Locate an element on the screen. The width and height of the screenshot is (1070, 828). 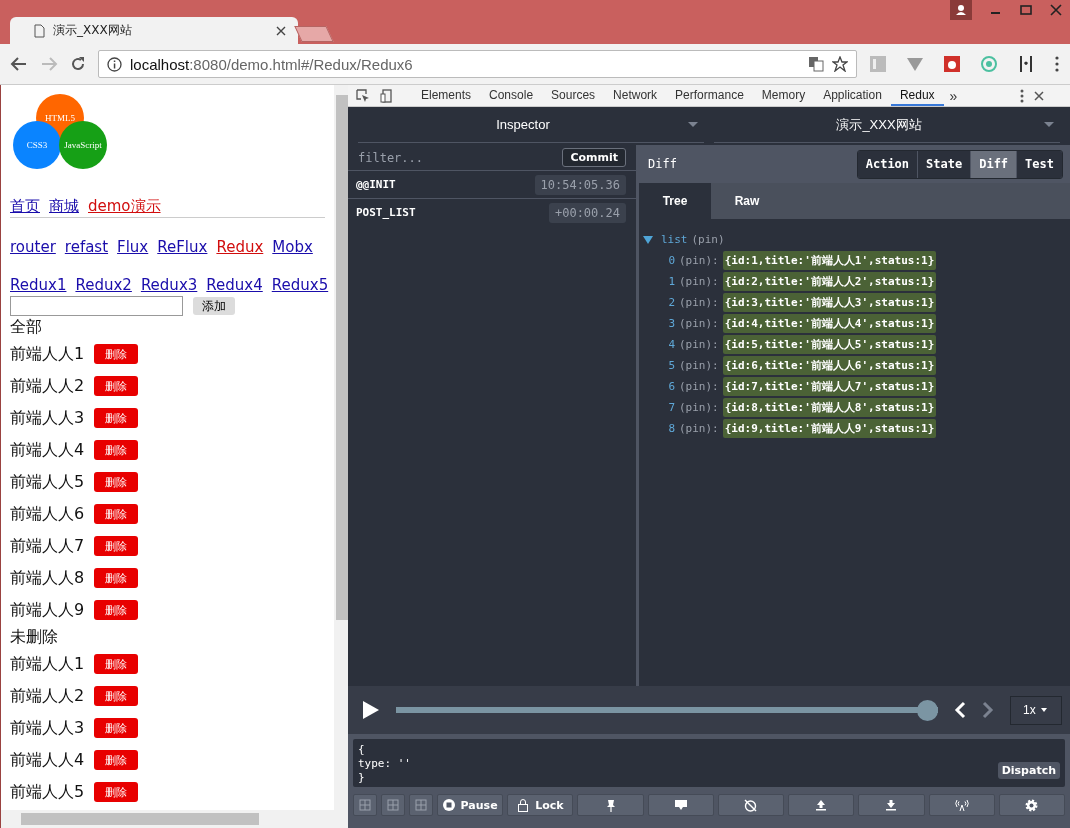
commit-button: Commit is located at coordinates (594, 157).